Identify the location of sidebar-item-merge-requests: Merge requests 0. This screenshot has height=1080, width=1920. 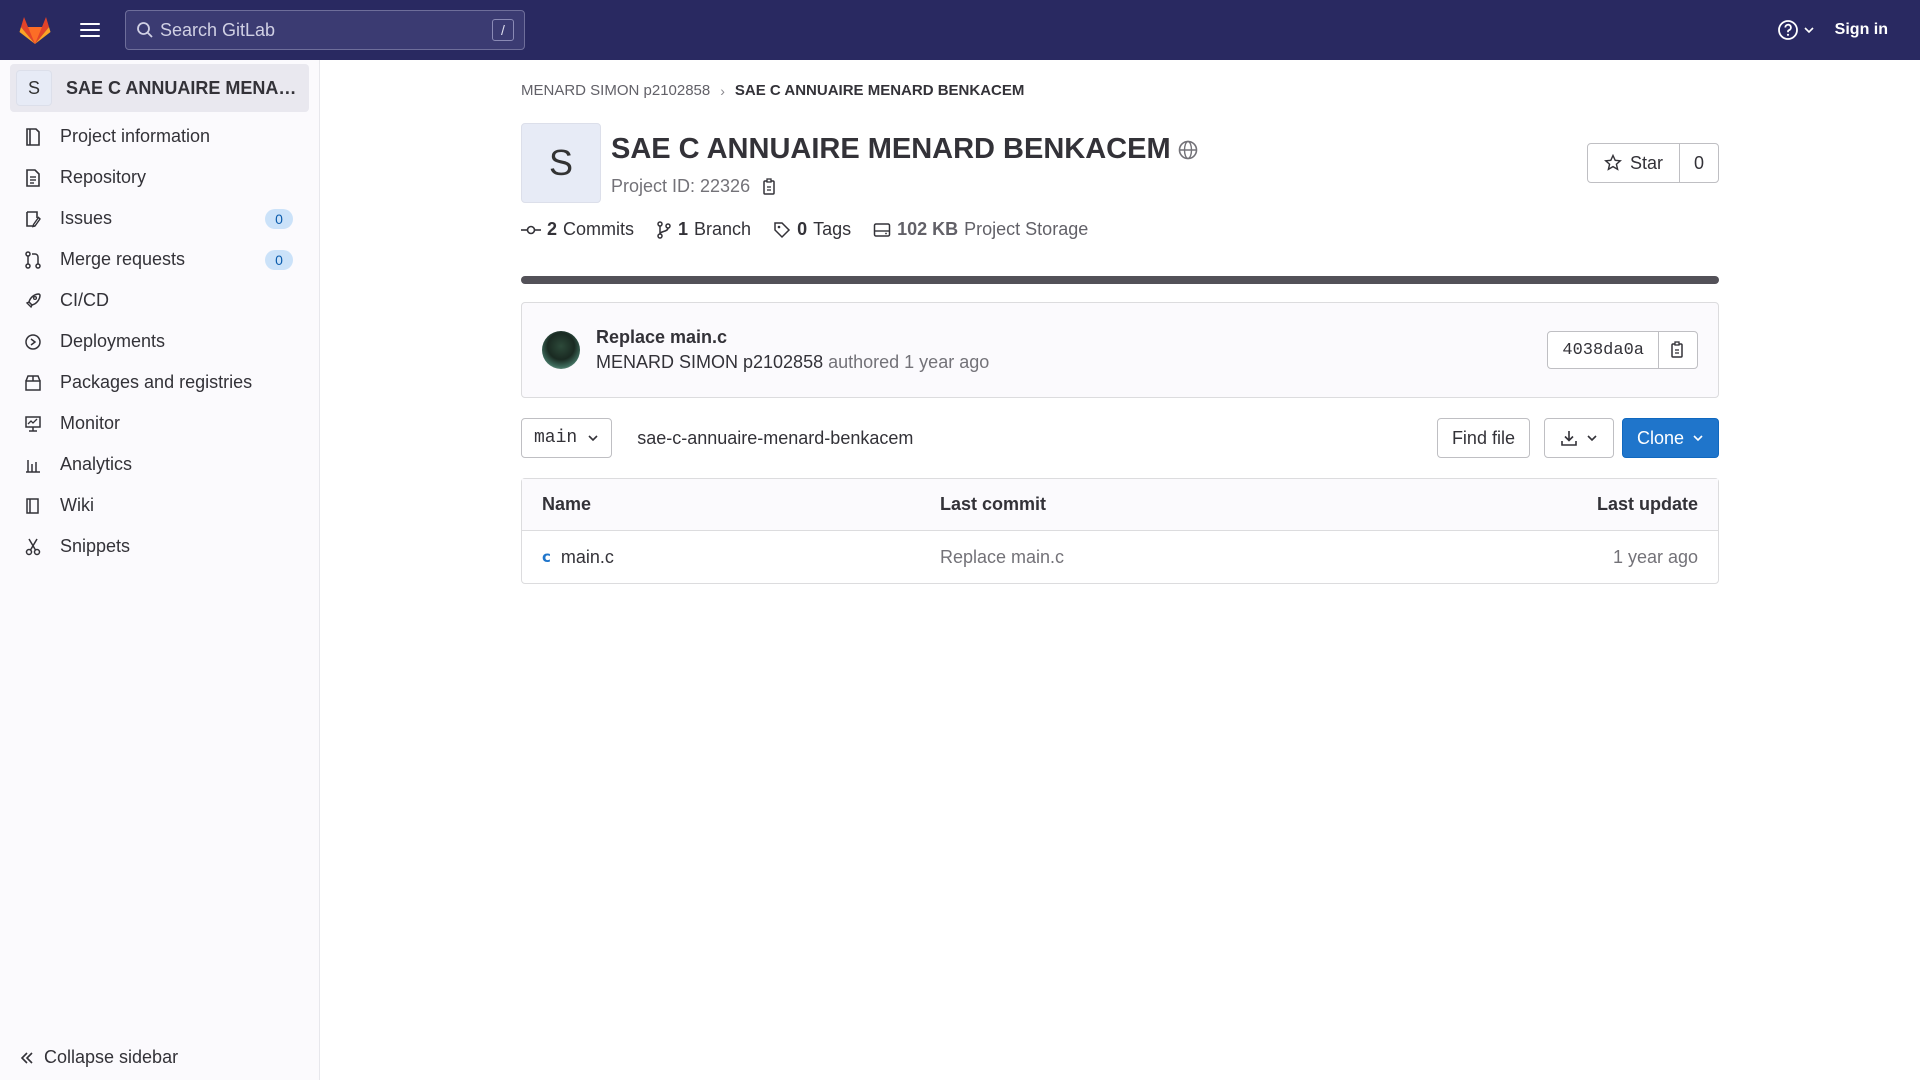
(159, 259).